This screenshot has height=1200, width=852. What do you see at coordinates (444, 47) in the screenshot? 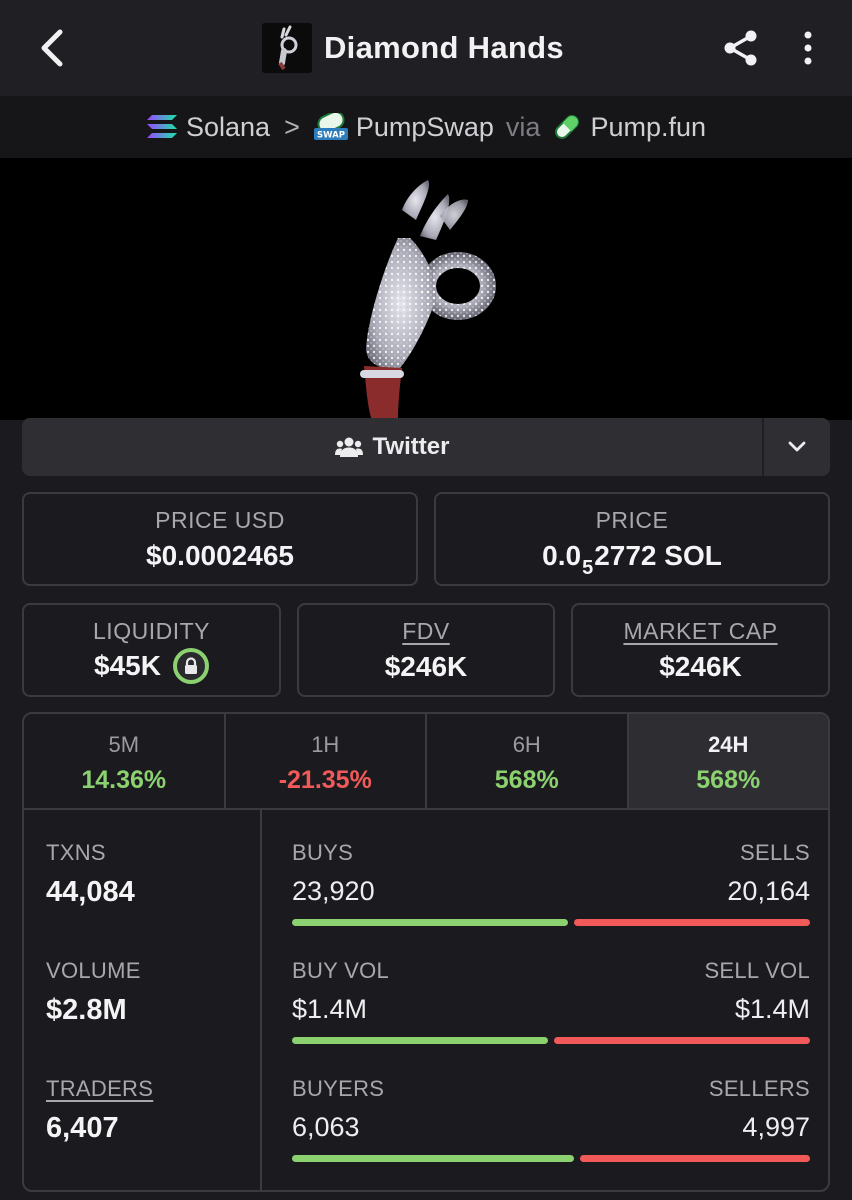
I see `page-title: Diamond Hands` at bounding box center [444, 47].